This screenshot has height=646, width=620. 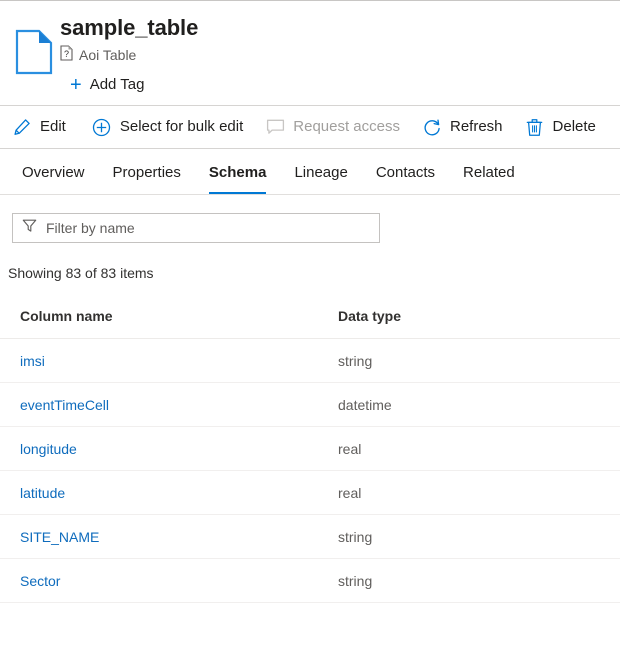 I want to click on column-name-link: eventTimeCell, so click(x=64, y=405).